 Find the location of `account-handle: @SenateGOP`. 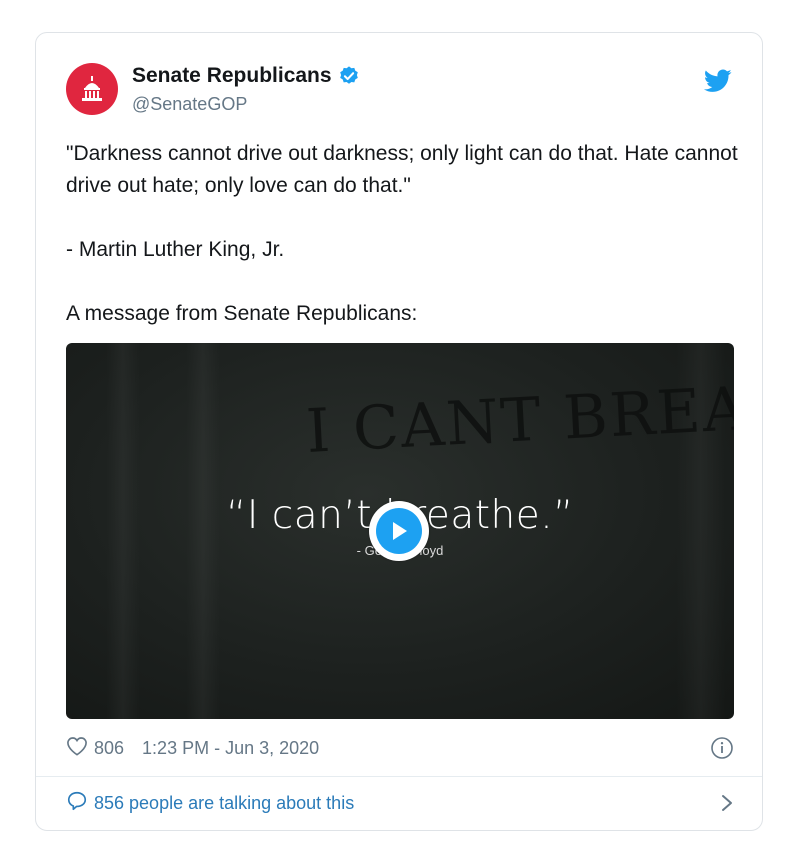

account-handle: @SenateGOP is located at coordinates (189, 104).